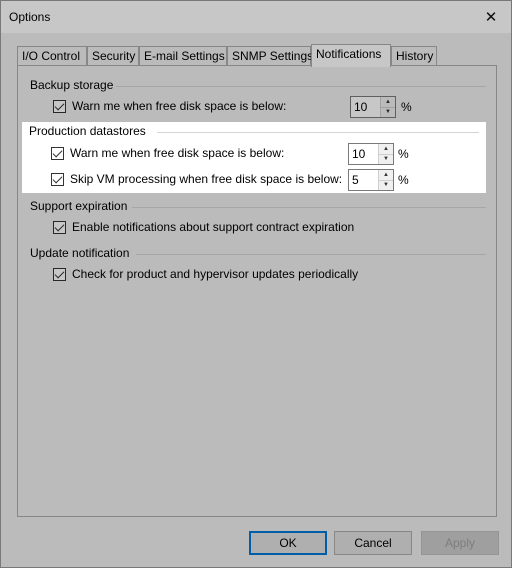  Describe the element at coordinates (80, 253) in the screenshot. I see `update-notification-title: Update notification` at that location.